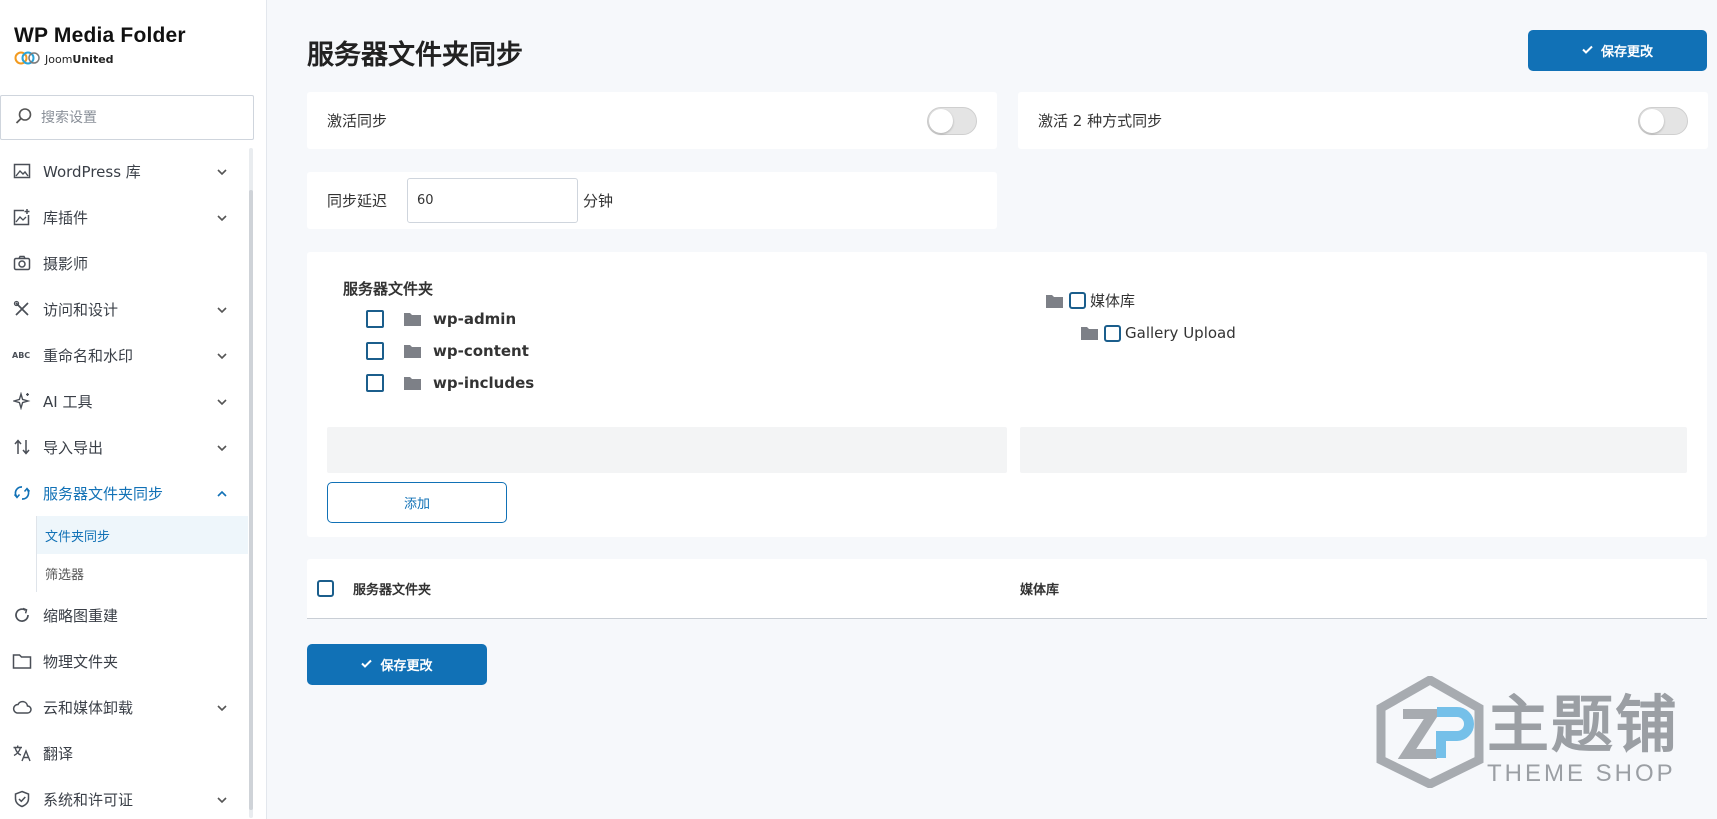 This screenshot has height=819, width=1717. I want to click on sidebar-item-access-design: 访问和设计, so click(124, 309).